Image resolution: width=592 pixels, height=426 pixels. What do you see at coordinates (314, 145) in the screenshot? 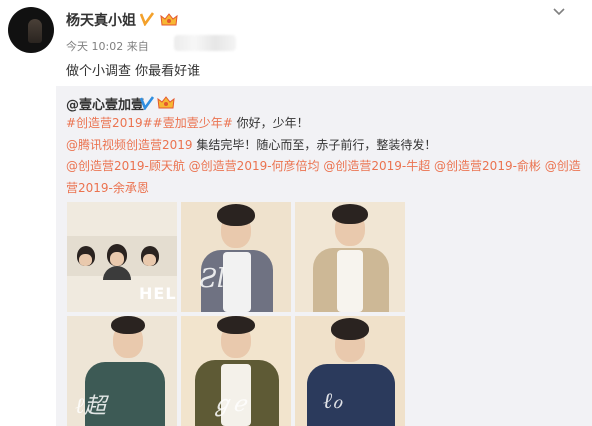
I see `repost-announcement: 集结完毕！随心而至，赤子前行，整装待发！` at bounding box center [314, 145].